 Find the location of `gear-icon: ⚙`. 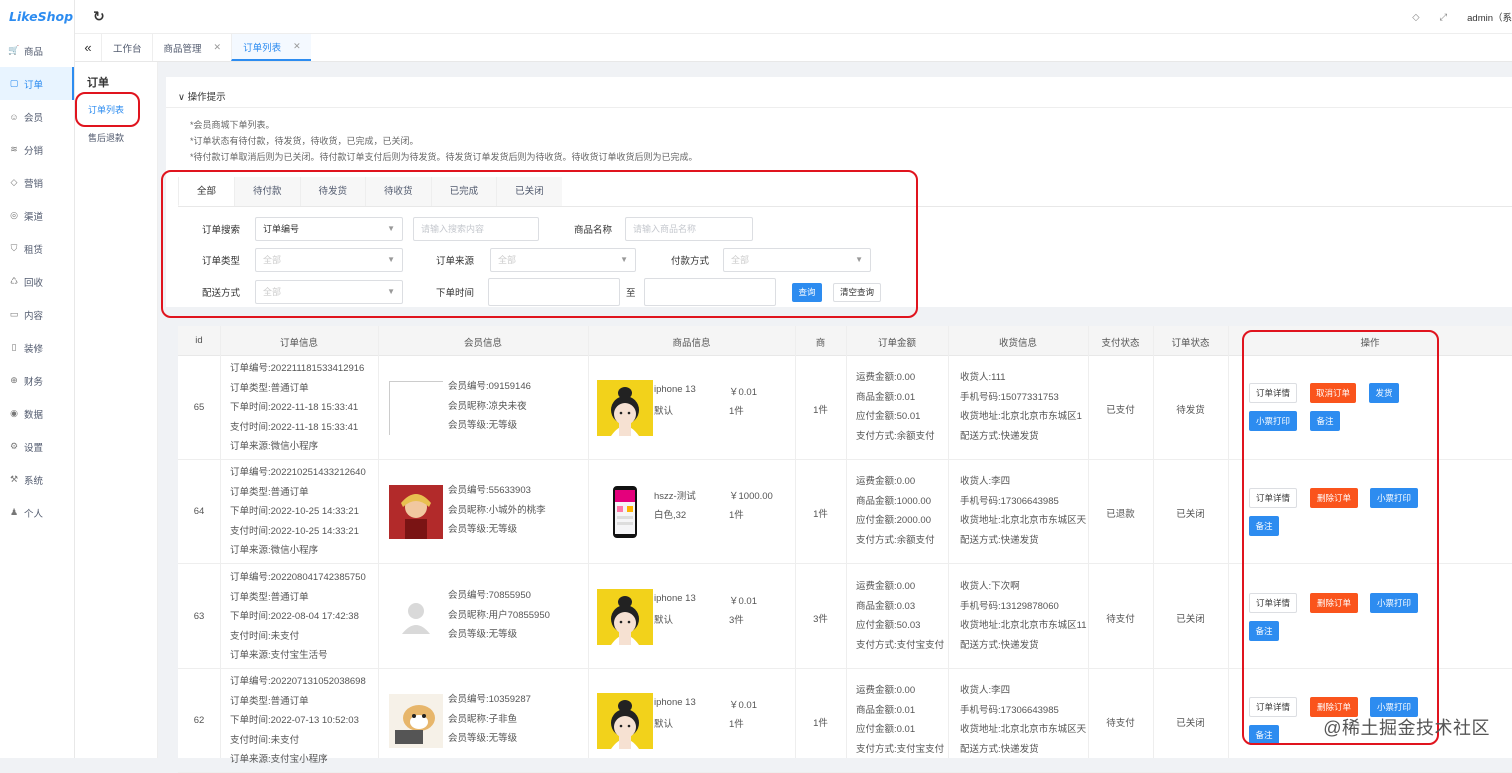

gear-icon: ⚙ is located at coordinates (14, 446).